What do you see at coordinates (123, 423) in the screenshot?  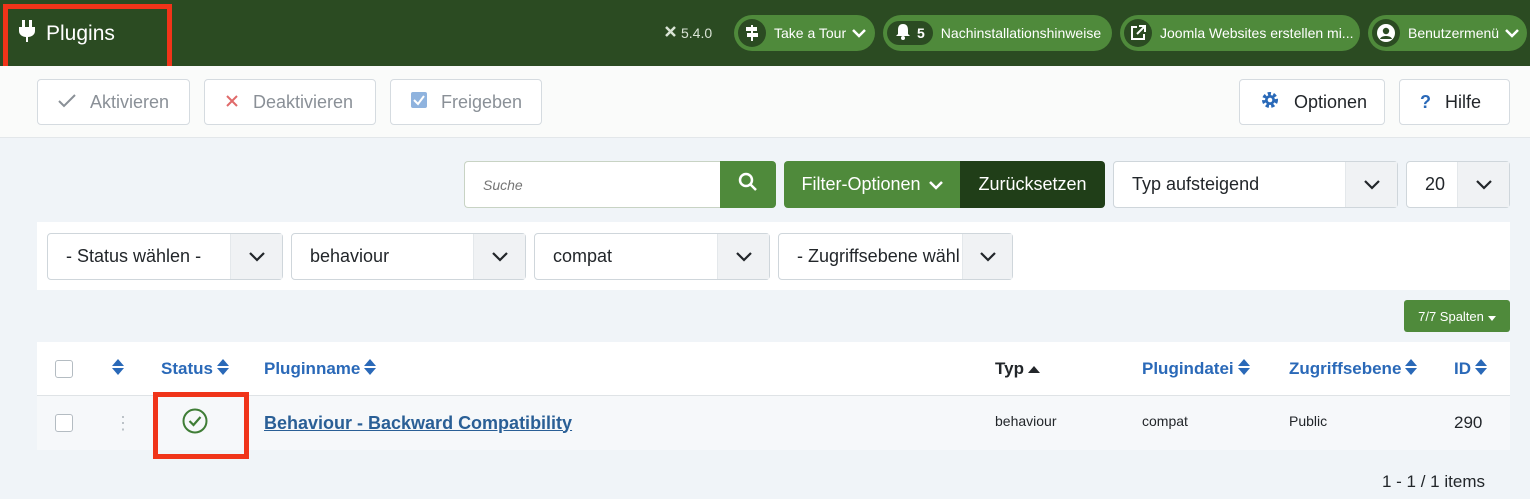 I see `drag-handle-icon: ⋮` at bounding box center [123, 423].